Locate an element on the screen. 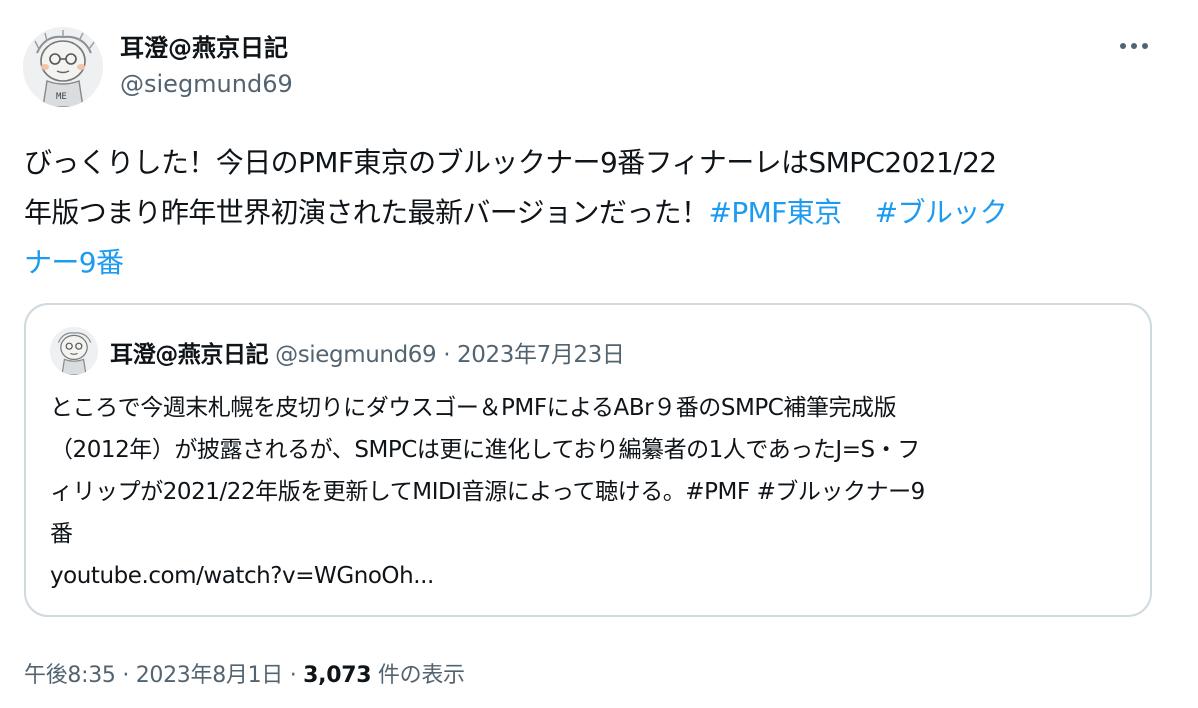  hashtag-bruckner9-part2: ナー9番 is located at coordinates (74, 262).